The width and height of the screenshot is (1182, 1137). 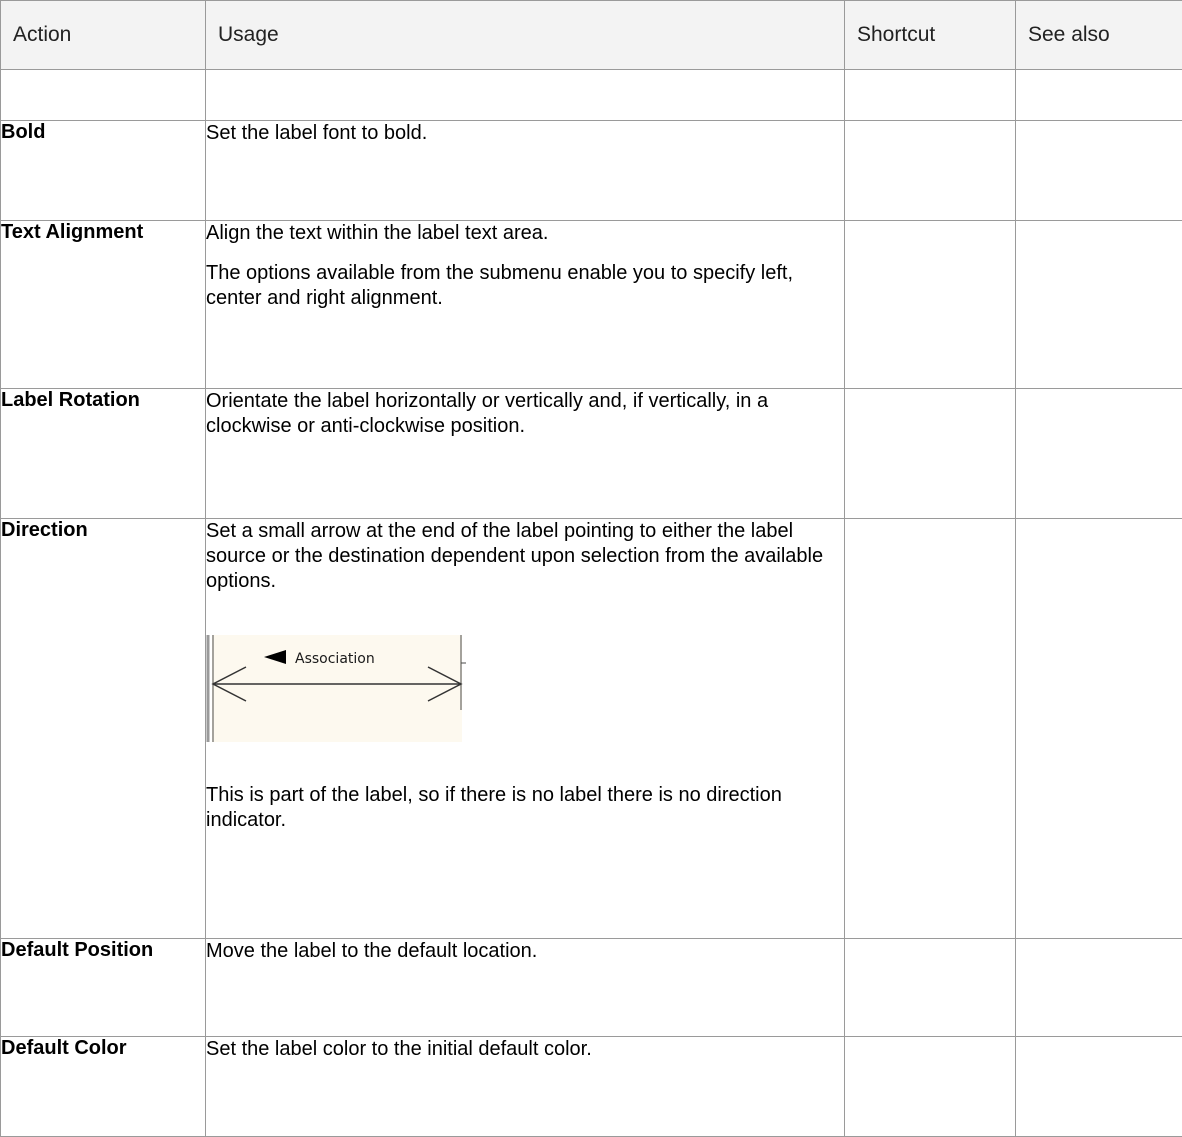 What do you see at coordinates (335, 659) in the screenshot?
I see `association-label-text: Association` at bounding box center [335, 659].